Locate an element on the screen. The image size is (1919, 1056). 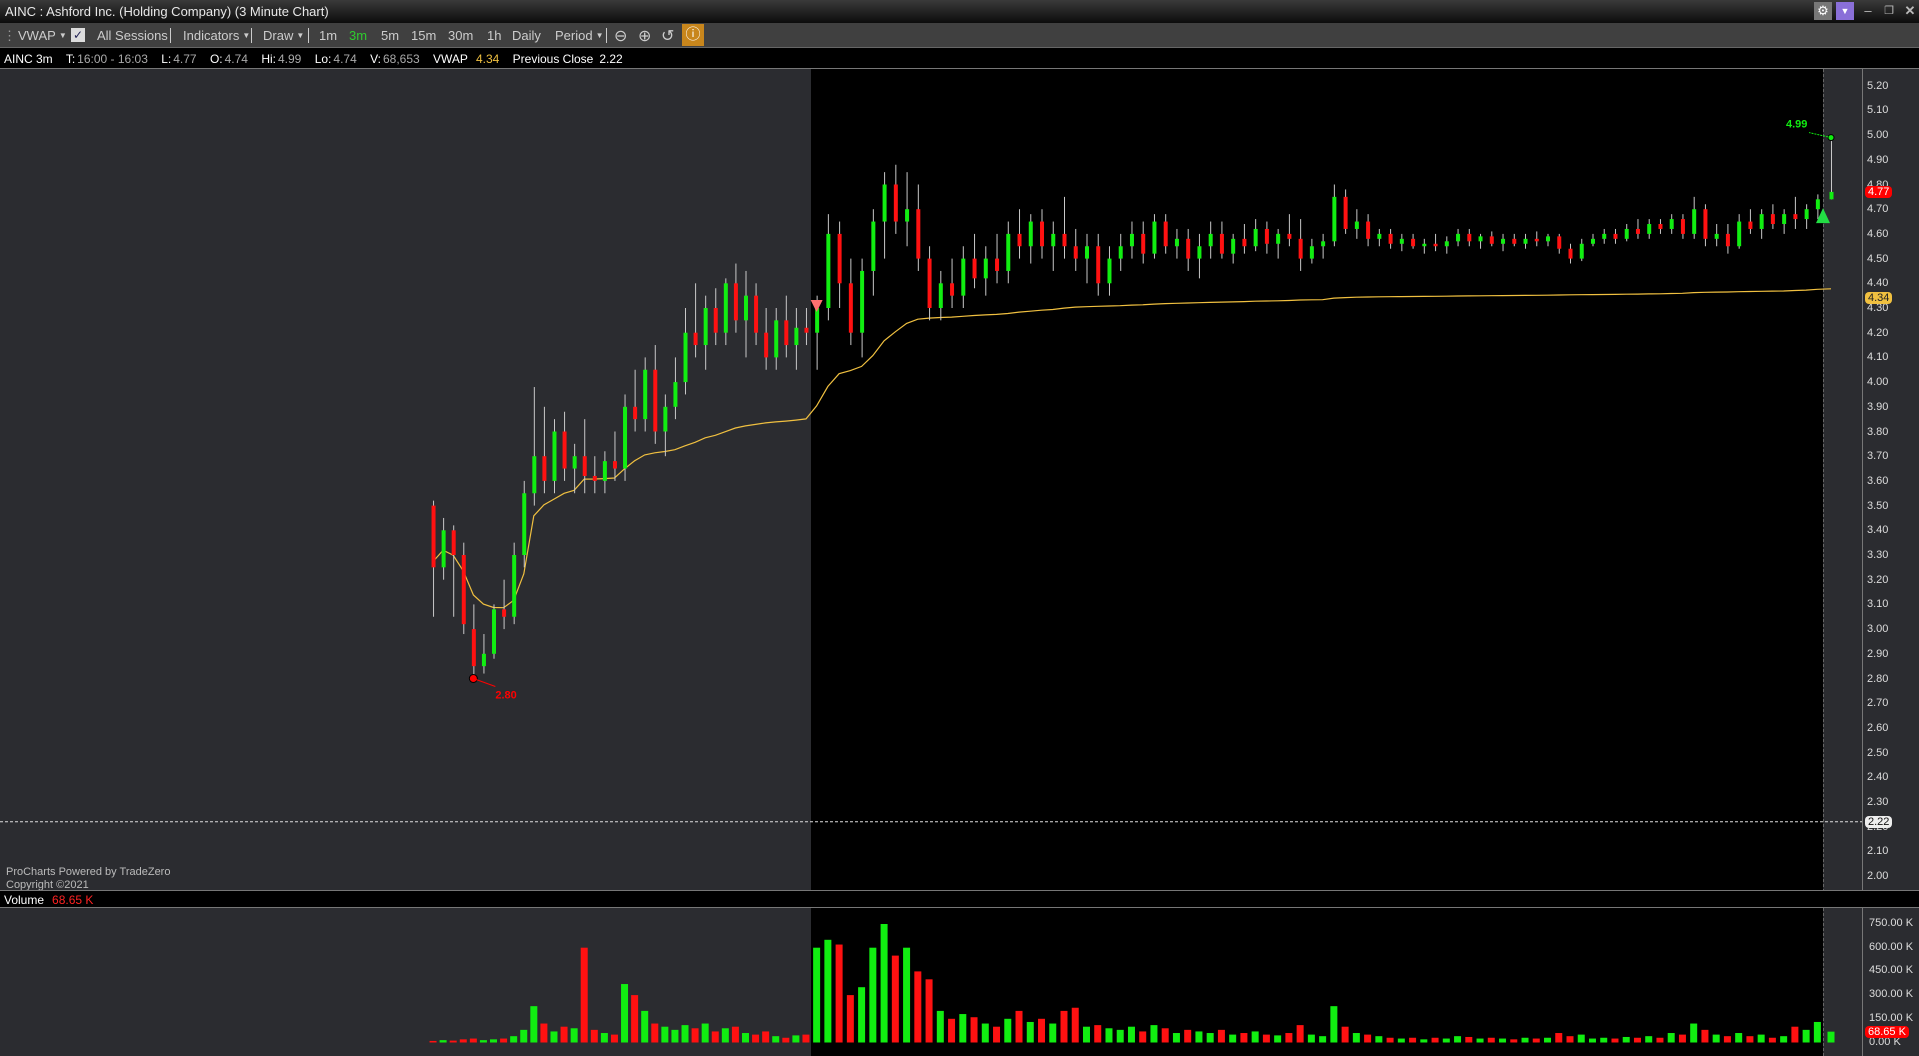
vwap-dropdown: VWAP ▼ is located at coordinates (42, 35).